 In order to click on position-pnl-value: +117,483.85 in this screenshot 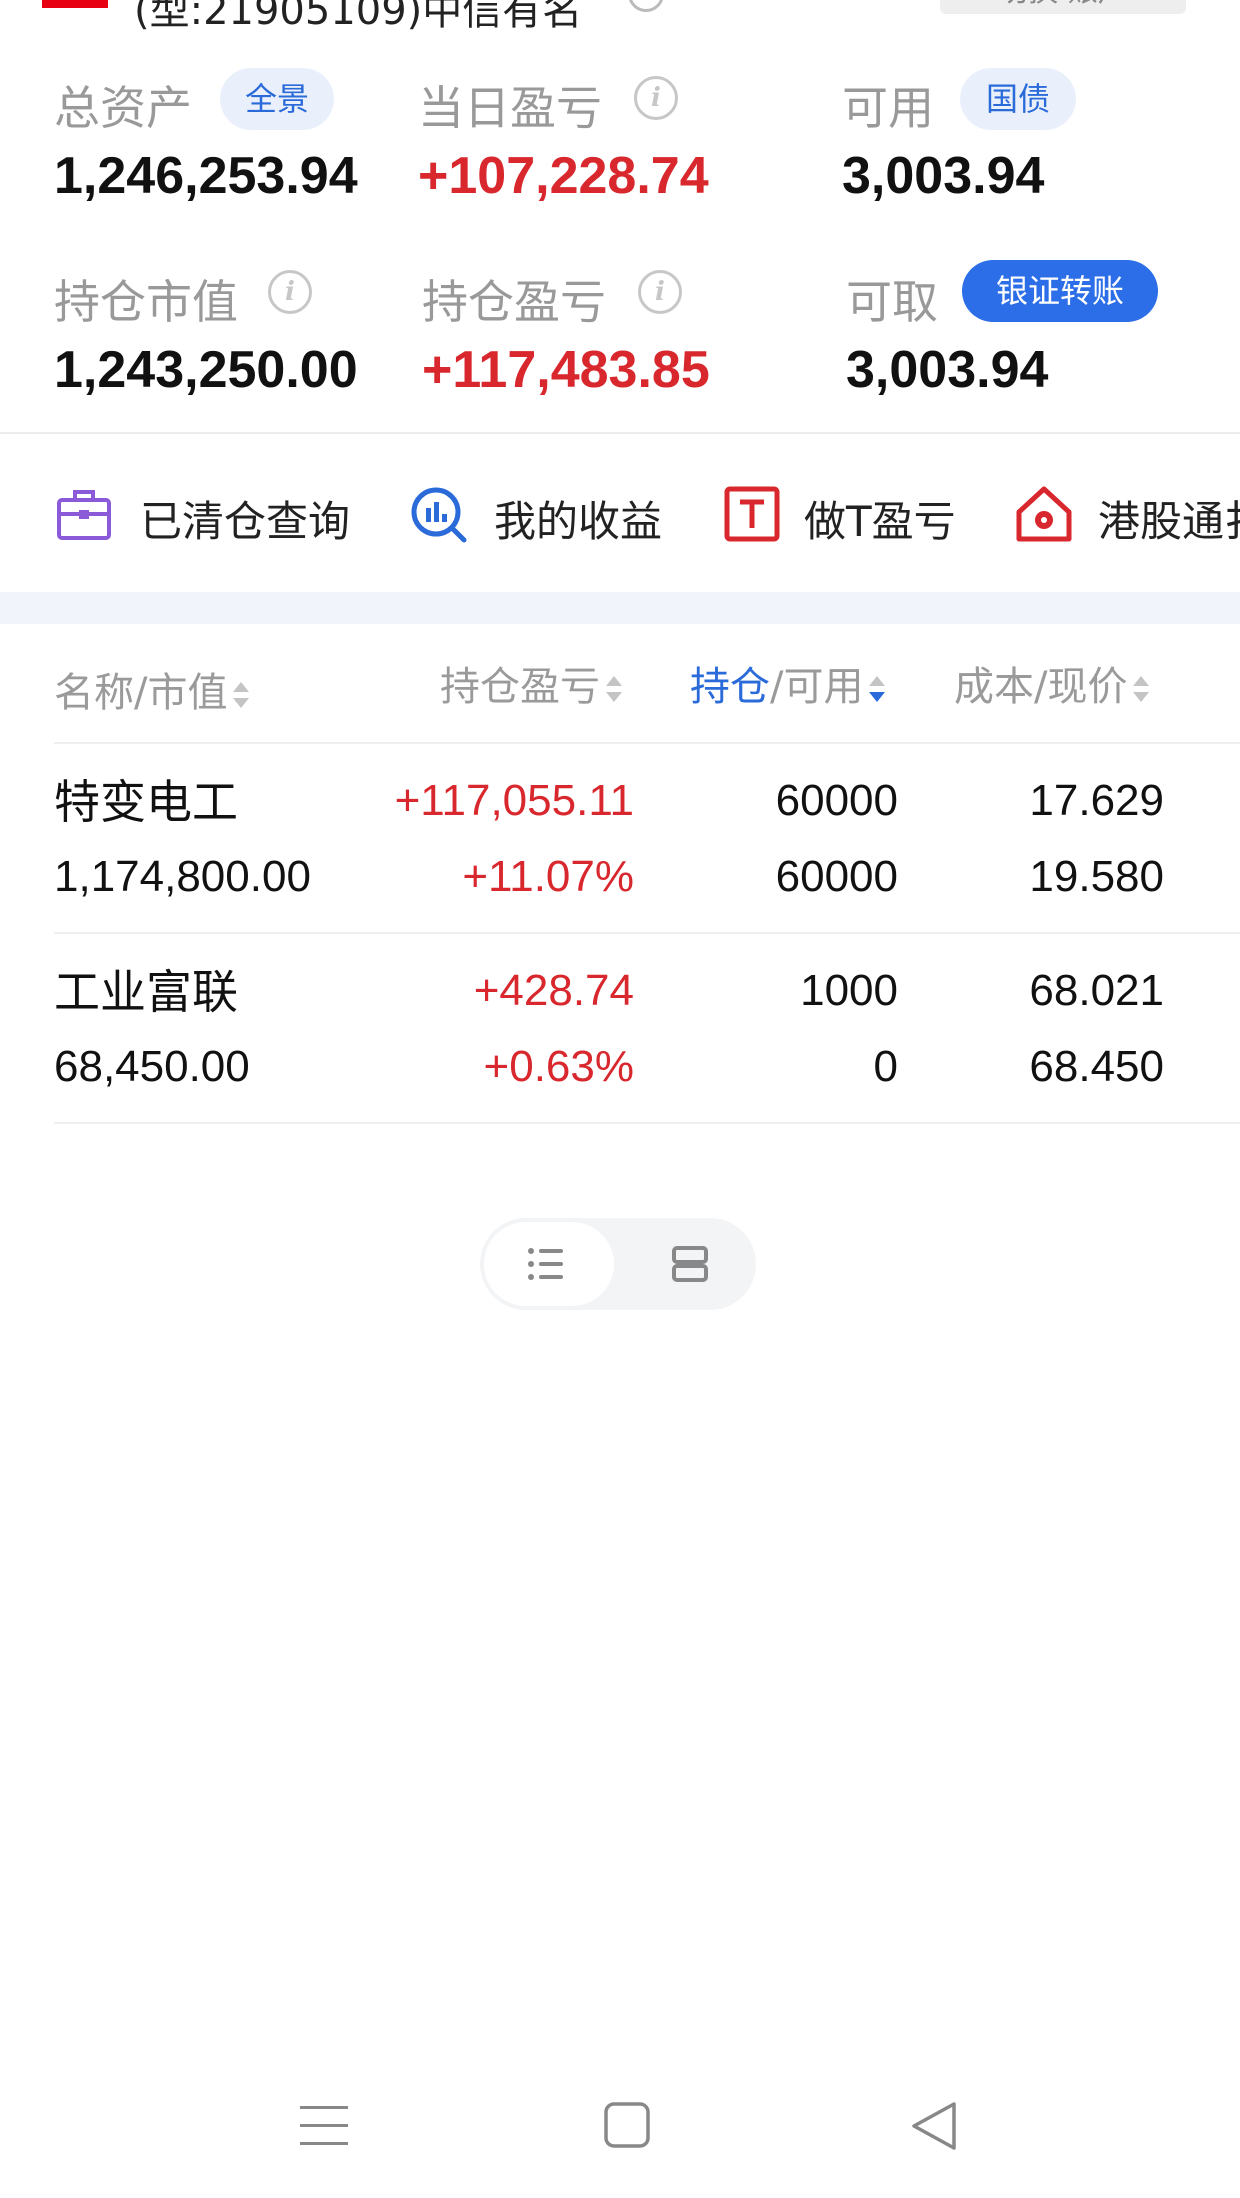, I will do `click(566, 370)`.